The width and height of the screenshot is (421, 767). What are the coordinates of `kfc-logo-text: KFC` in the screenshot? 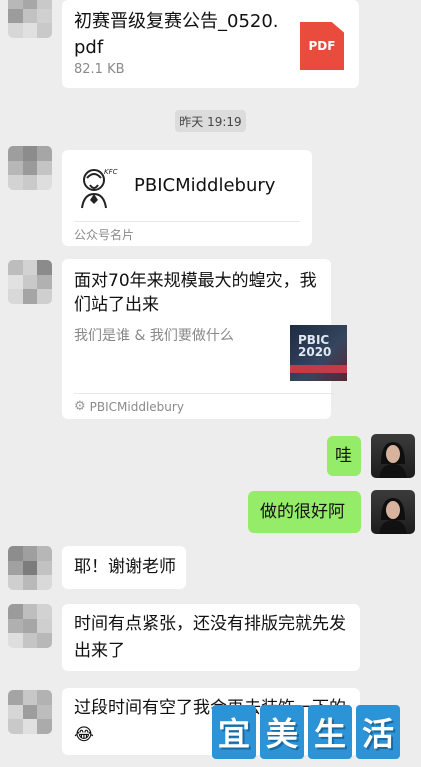 It's located at (111, 172).